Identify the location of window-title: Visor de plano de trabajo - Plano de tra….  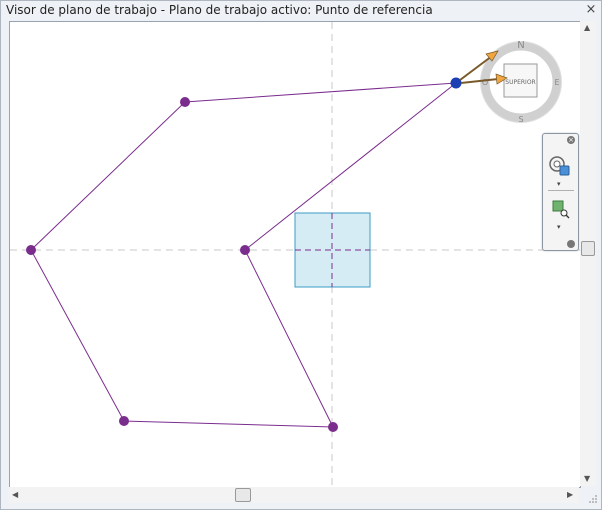
(219, 10).